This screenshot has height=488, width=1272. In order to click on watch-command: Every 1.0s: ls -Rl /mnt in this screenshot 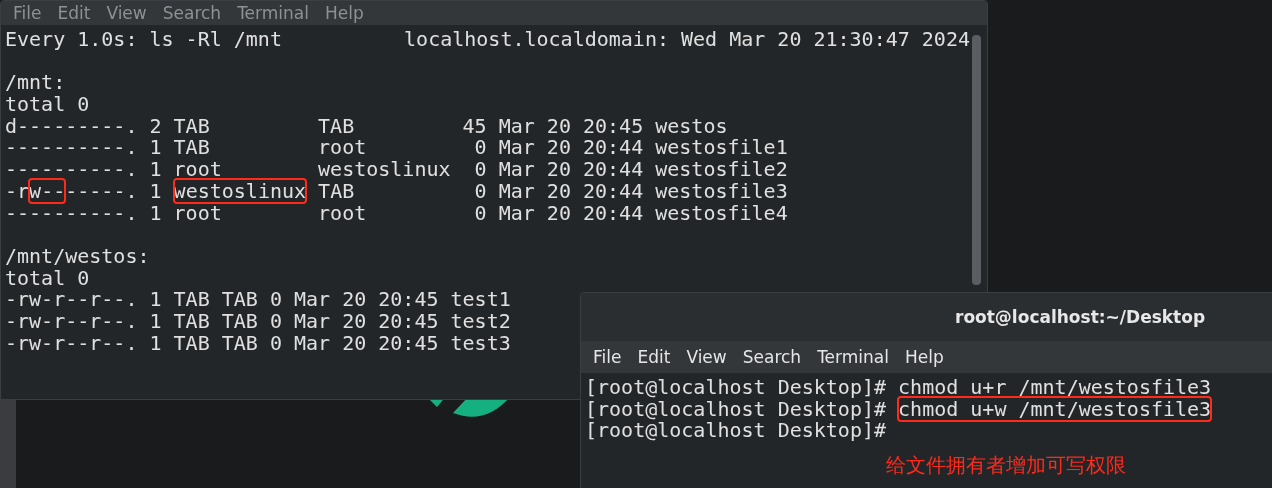, I will do `click(143, 40)`.